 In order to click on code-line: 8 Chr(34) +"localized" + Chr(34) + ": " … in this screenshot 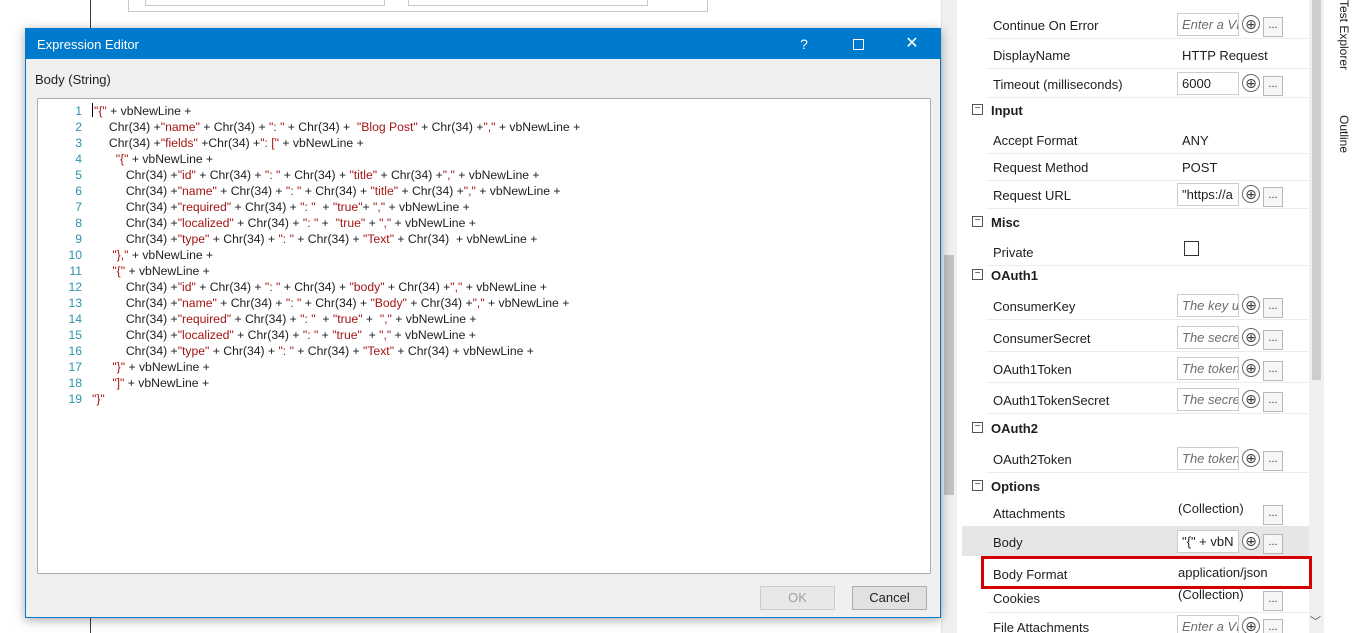, I will do `click(478, 223)`.